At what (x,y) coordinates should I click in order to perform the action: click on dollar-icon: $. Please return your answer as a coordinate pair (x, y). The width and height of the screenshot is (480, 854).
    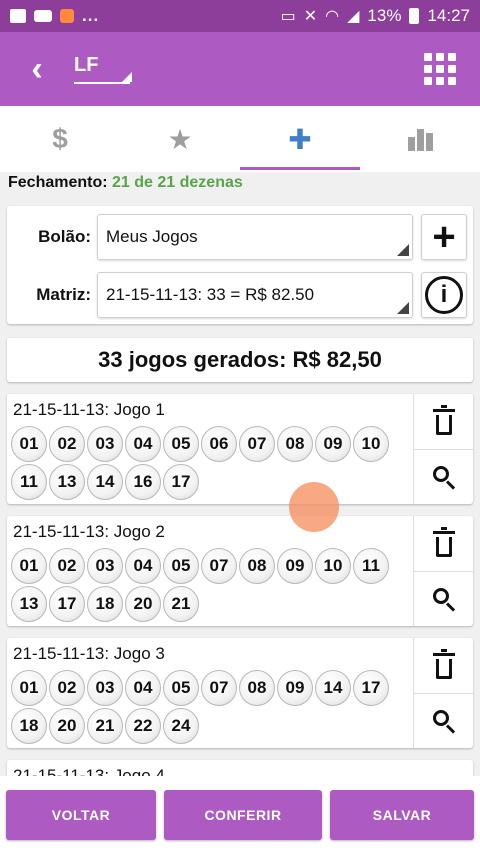
    Looking at the image, I should click on (60, 138).